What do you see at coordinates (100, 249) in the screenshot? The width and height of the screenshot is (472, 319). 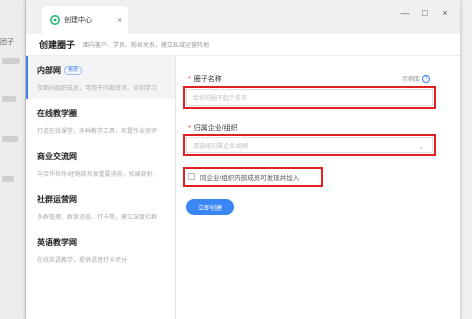 I see `sidebar-item-english-teaching: 英语教学网 在线英语教学，提供语音打卡评分` at bounding box center [100, 249].